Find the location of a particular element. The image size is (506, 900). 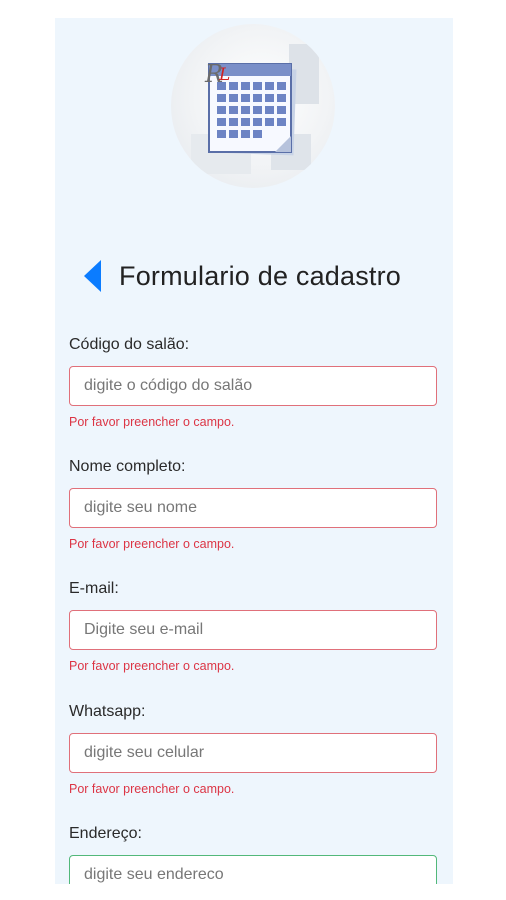

full-name-input is located at coordinates (253, 508).